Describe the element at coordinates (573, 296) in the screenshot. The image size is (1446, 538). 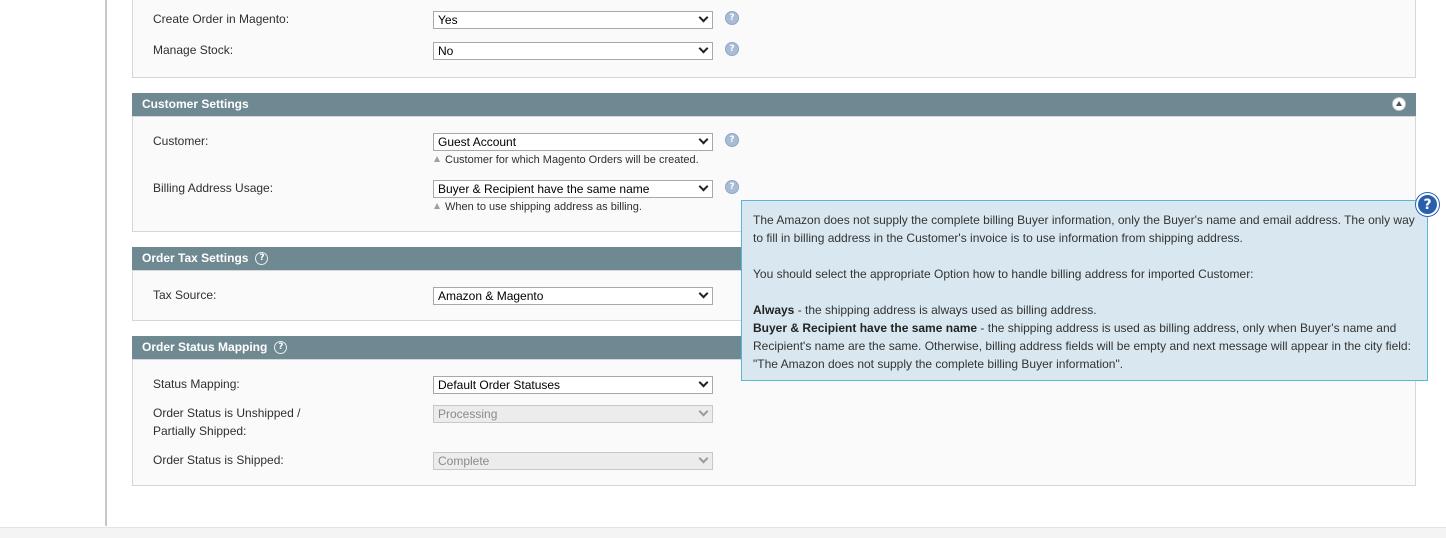
I see `tax-source-select: Amazon & Magento` at that location.